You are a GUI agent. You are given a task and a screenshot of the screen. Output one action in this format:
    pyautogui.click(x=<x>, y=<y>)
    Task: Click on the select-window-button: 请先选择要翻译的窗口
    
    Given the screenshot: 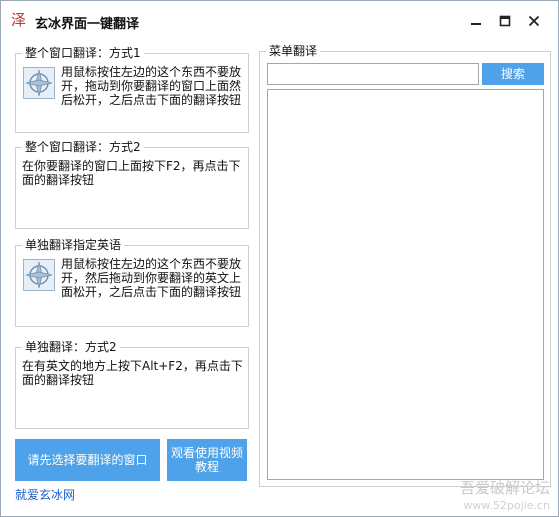 What is the action you would take?
    pyautogui.click(x=87, y=460)
    